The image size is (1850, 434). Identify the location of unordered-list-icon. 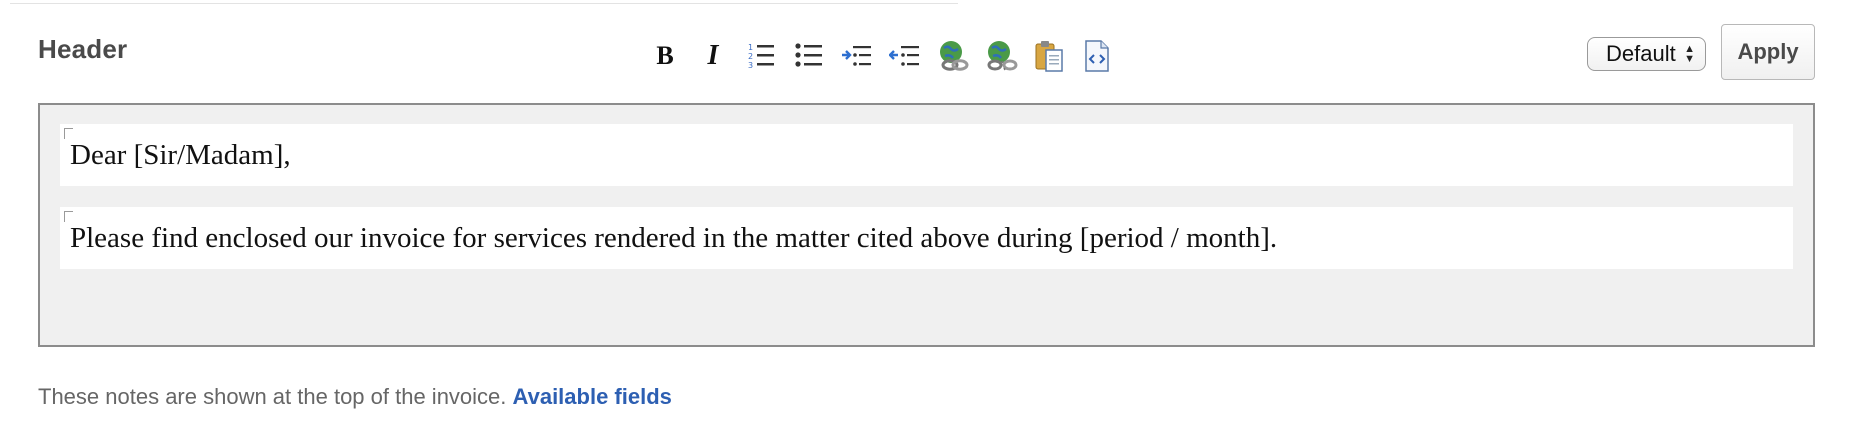
(808, 55).